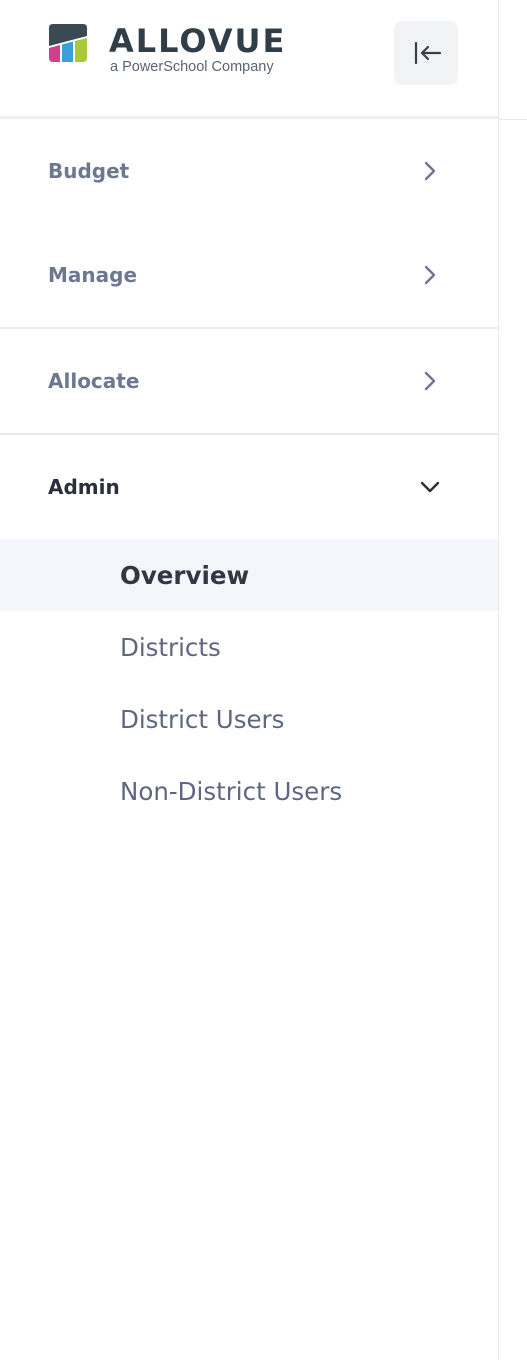 The image size is (527, 1360). I want to click on sidebar-item-label: Allocate, so click(94, 381).